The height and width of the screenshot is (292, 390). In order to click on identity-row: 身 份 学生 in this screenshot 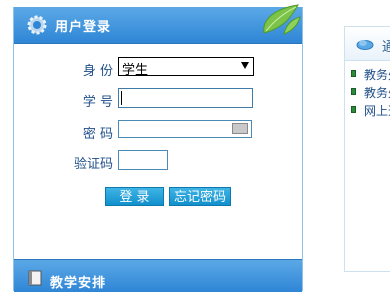, I will do `click(158, 69)`.